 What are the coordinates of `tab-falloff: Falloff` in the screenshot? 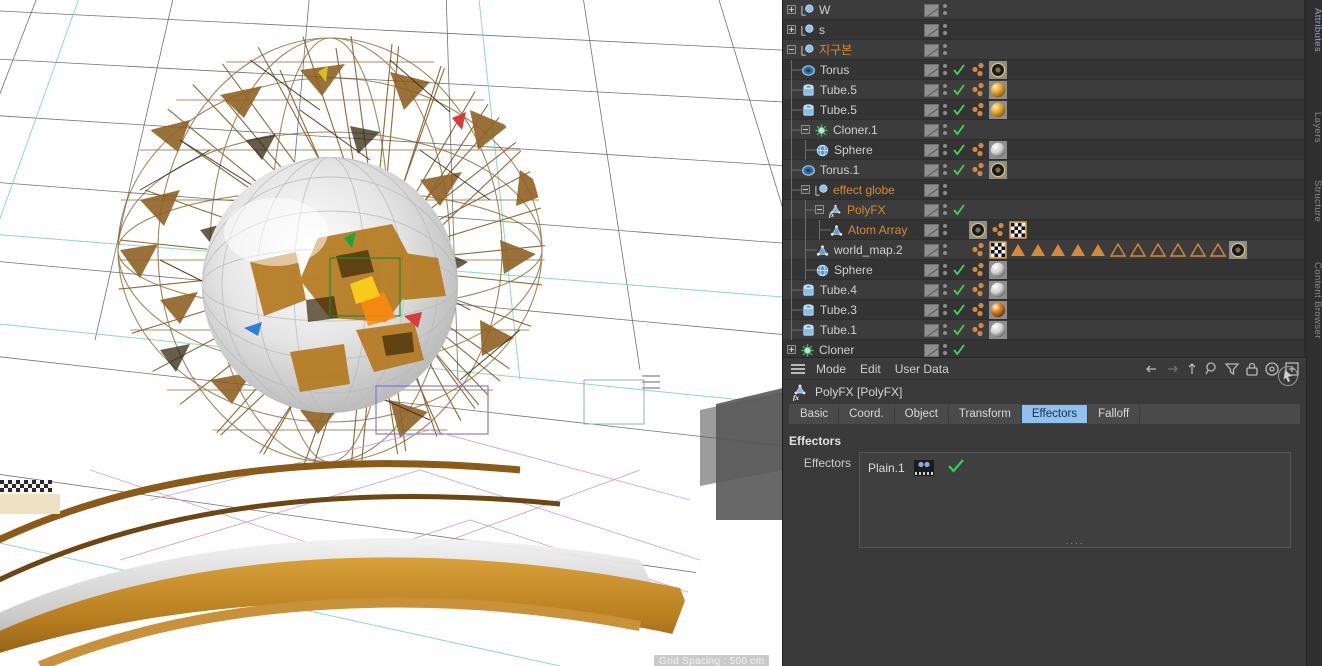 It's located at (1114, 414).